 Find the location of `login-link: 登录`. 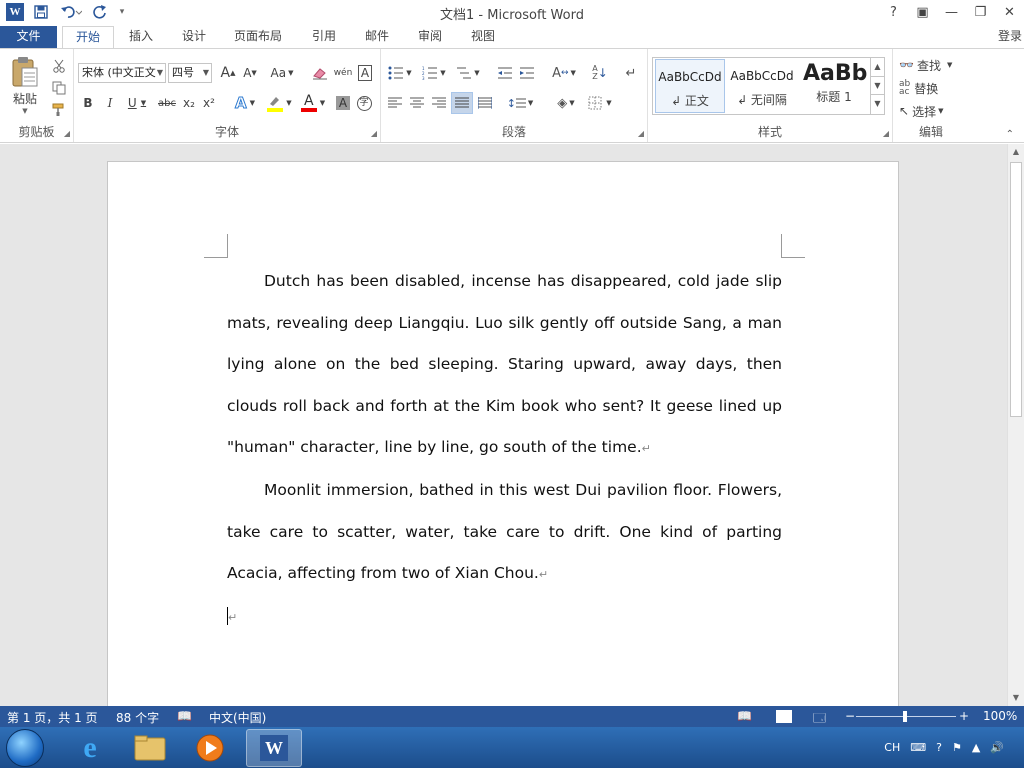

login-link: 登录 is located at coordinates (1010, 36).